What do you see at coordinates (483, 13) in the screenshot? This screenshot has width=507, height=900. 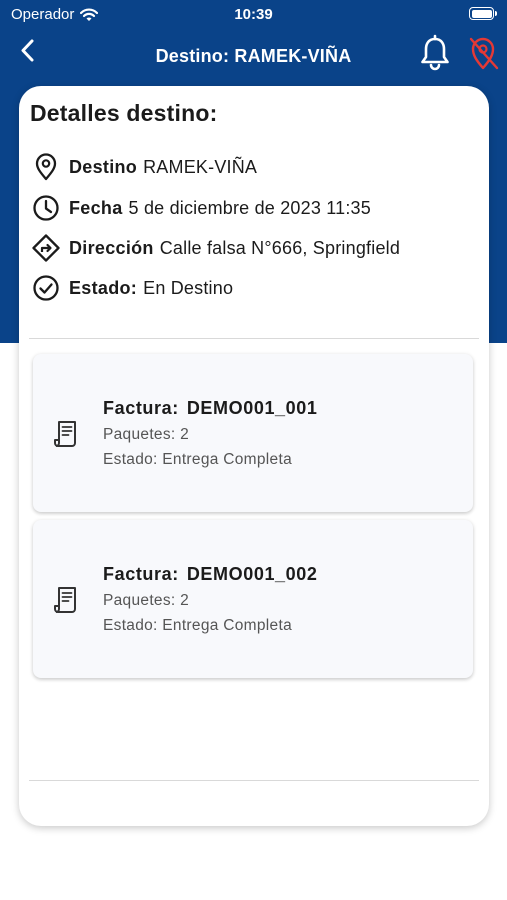 I see `battery-icon` at bounding box center [483, 13].